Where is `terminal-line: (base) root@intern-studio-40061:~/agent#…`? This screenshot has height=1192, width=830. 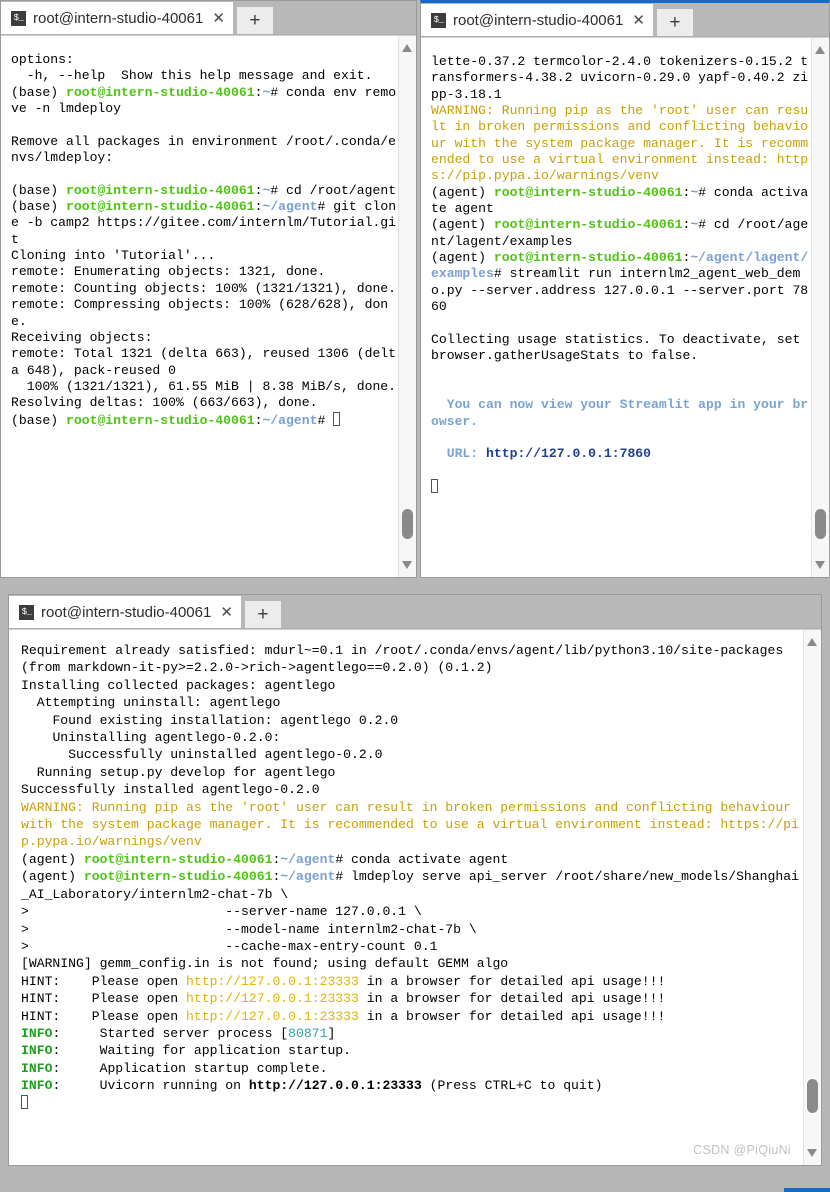 terminal-line: (base) root@intern-studio-40061:~/agent#… is located at coordinates (204, 223).